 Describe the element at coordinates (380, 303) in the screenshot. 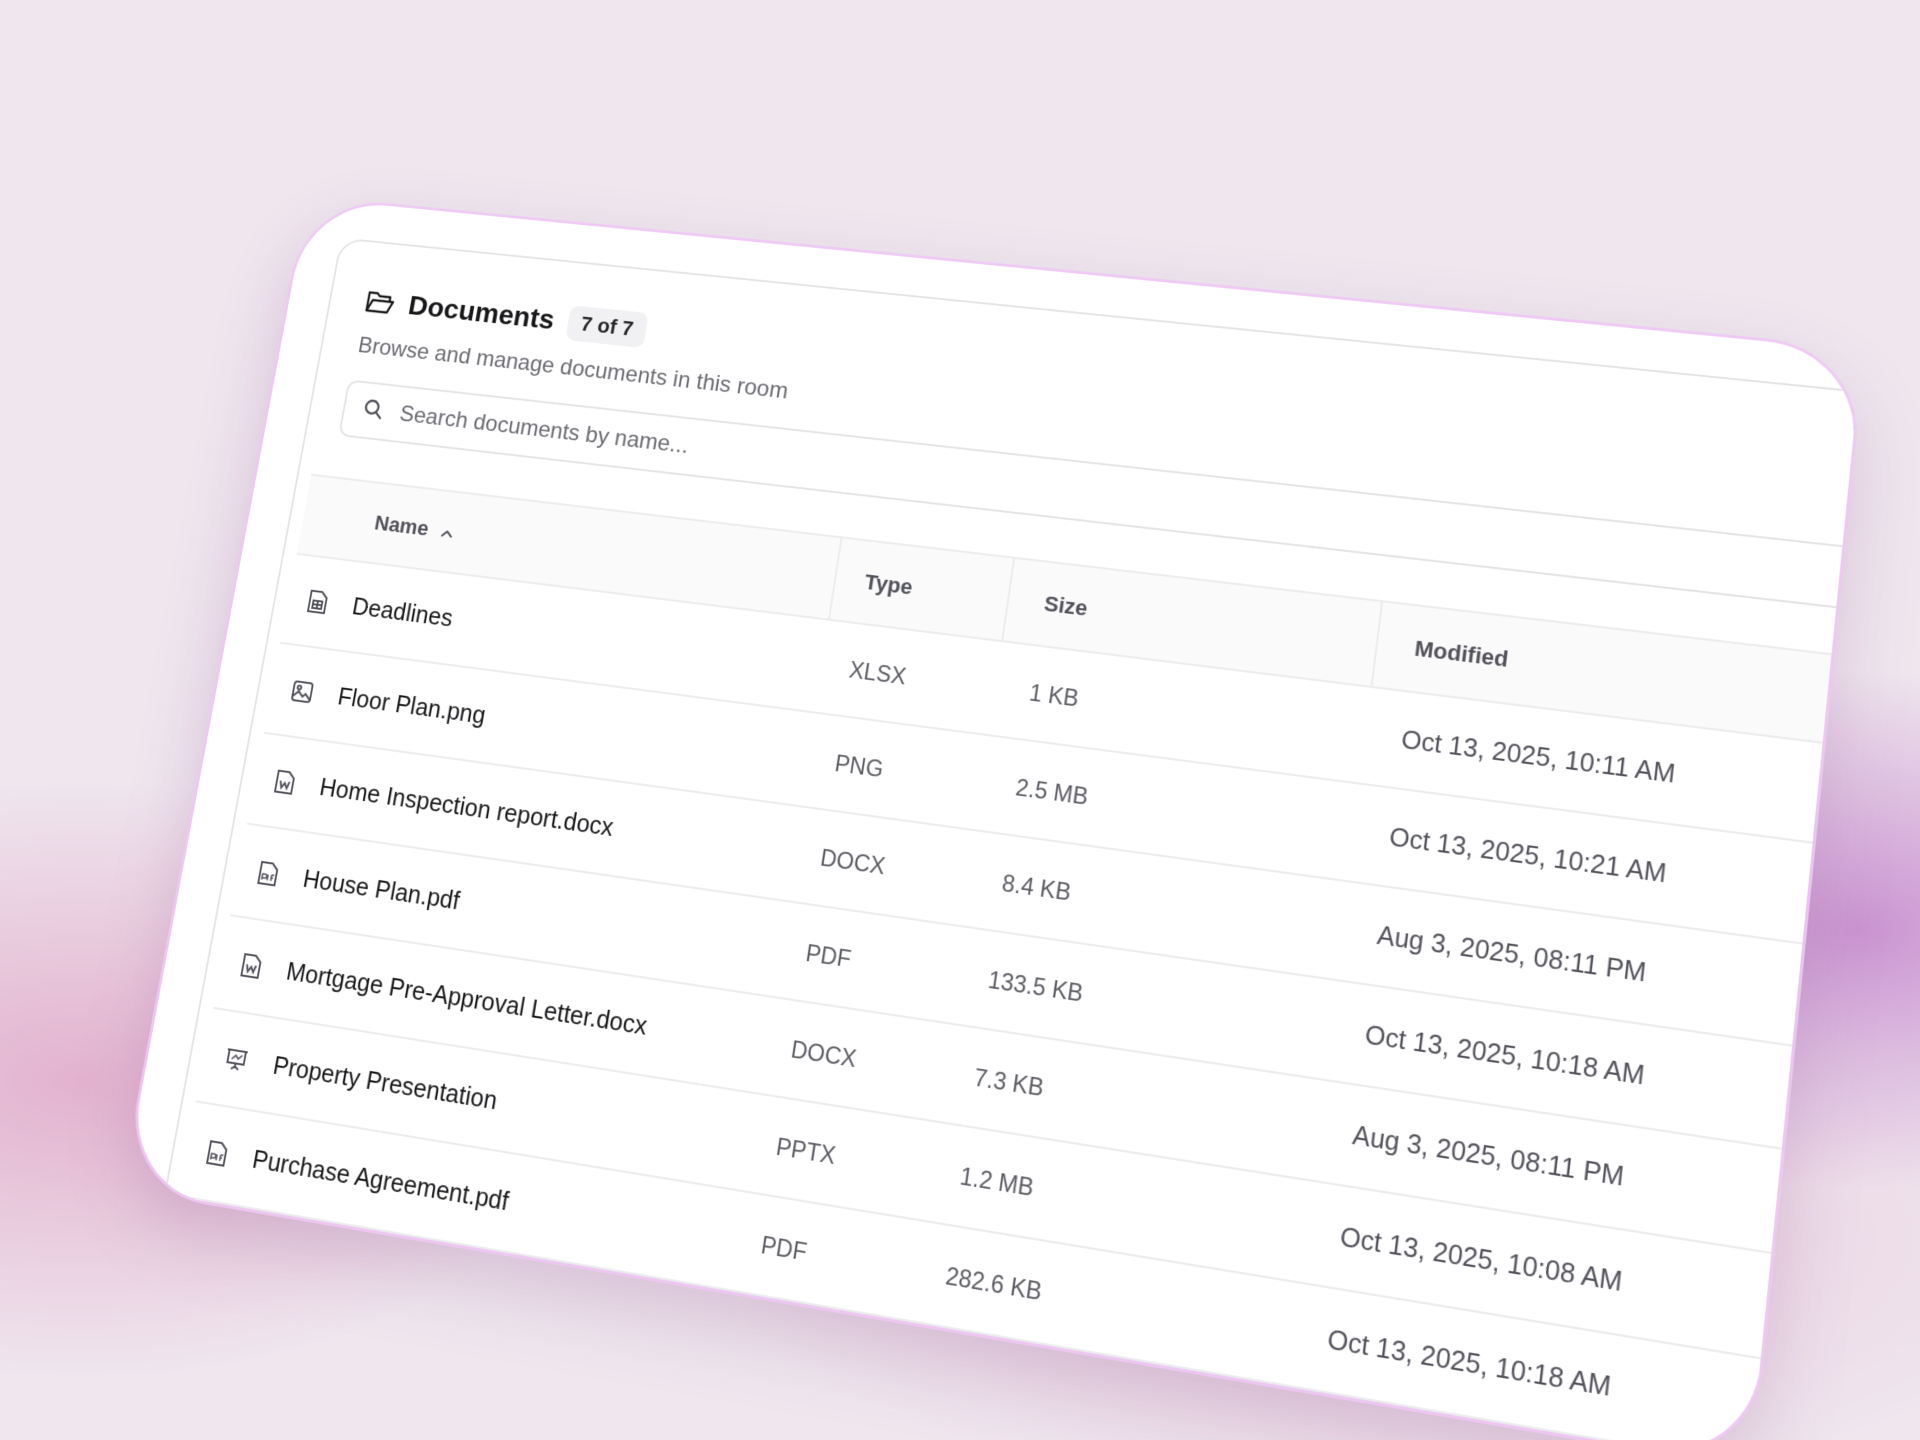

I see `folder-open-icon` at that location.